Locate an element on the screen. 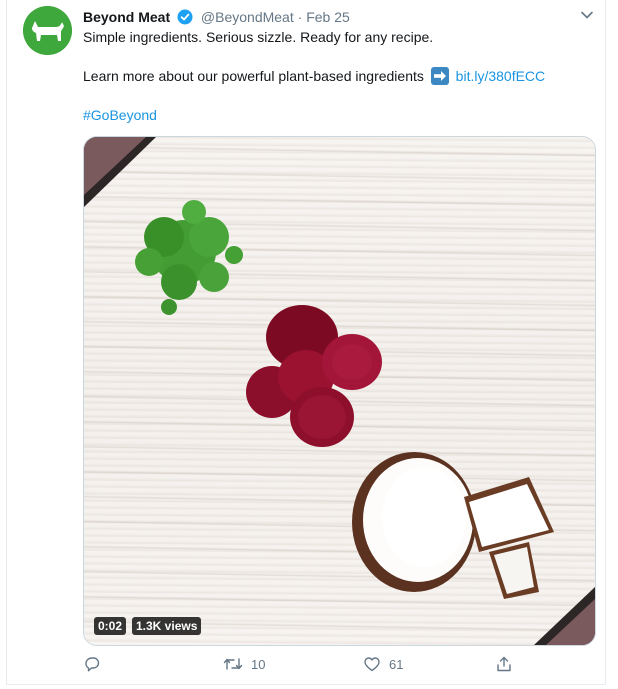 The width and height of the screenshot is (618, 689). like-button: 61 is located at coordinates (383, 664).